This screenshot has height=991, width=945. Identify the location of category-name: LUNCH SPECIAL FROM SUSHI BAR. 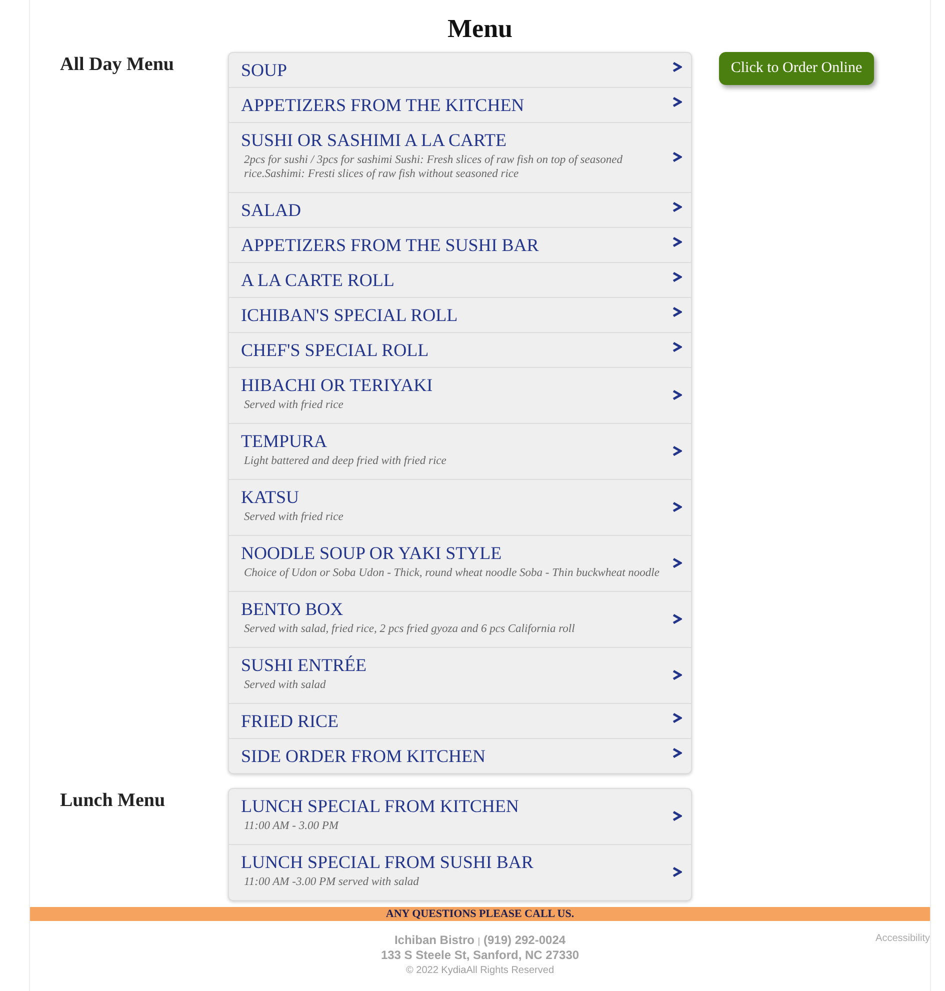
(387, 862).